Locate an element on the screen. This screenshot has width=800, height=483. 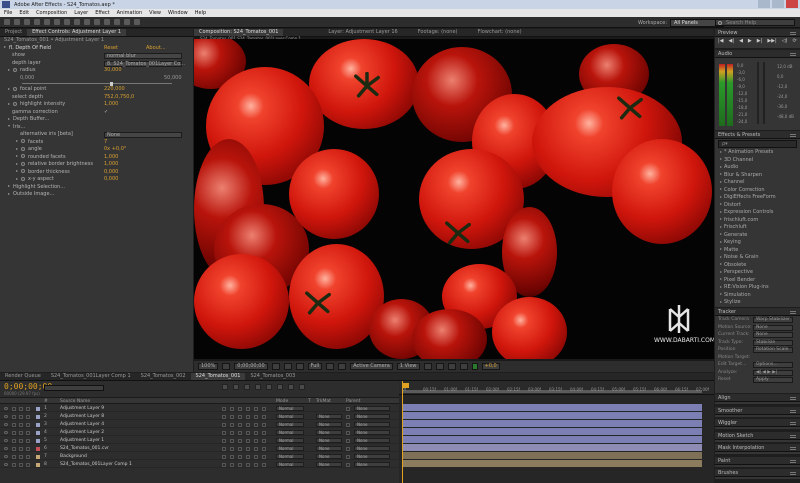
effect-category-item: Keying is located at coordinates (757, 243).